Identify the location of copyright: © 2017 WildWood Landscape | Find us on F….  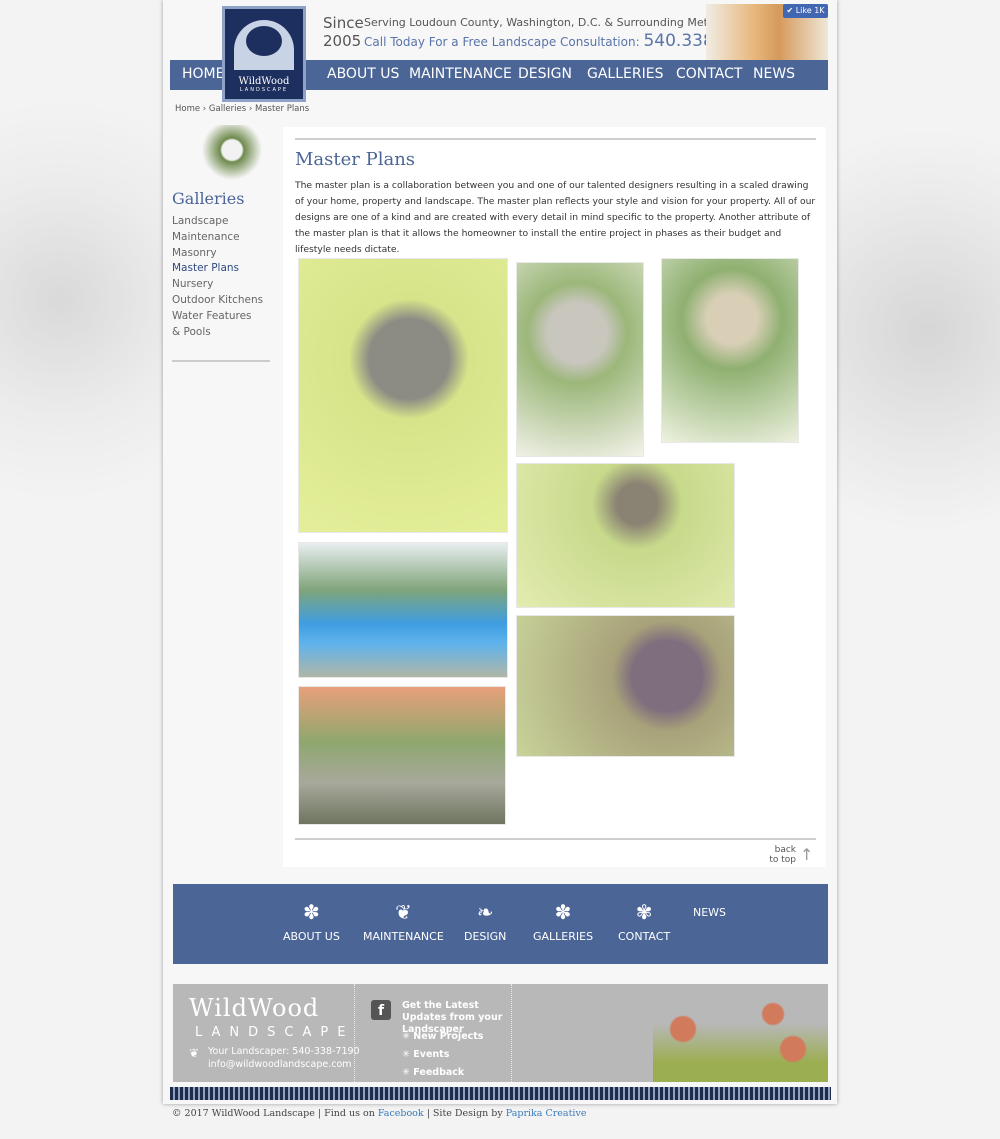
(379, 1113).